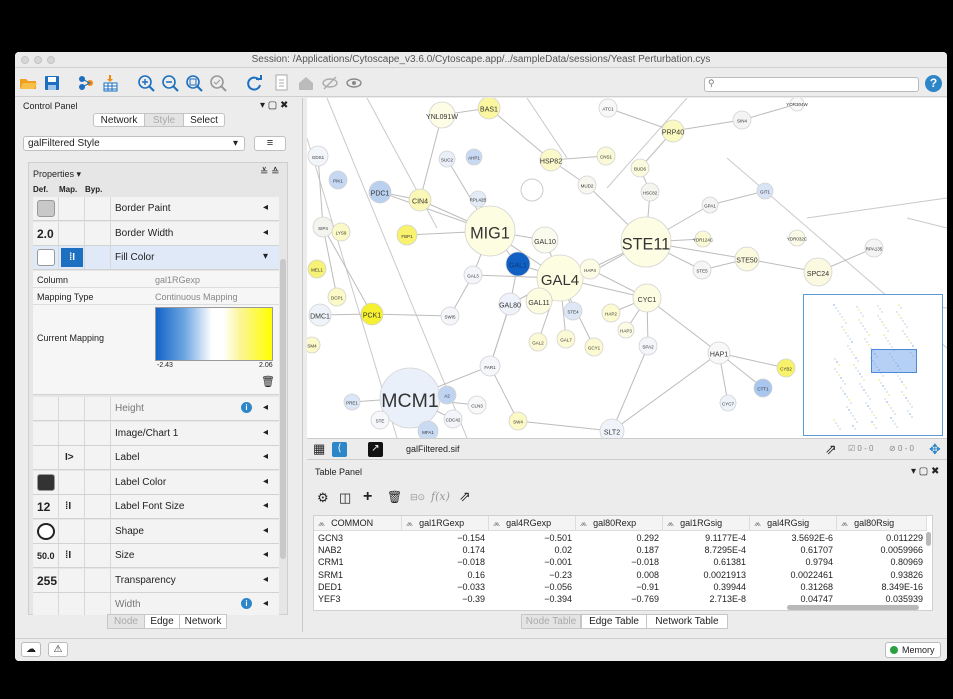 Image resolution: width=953 pixels, height=699 pixels. What do you see at coordinates (647, 298) in the screenshot?
I see `network-node-cyc1: CYC1` at bounding box center [647, 298].